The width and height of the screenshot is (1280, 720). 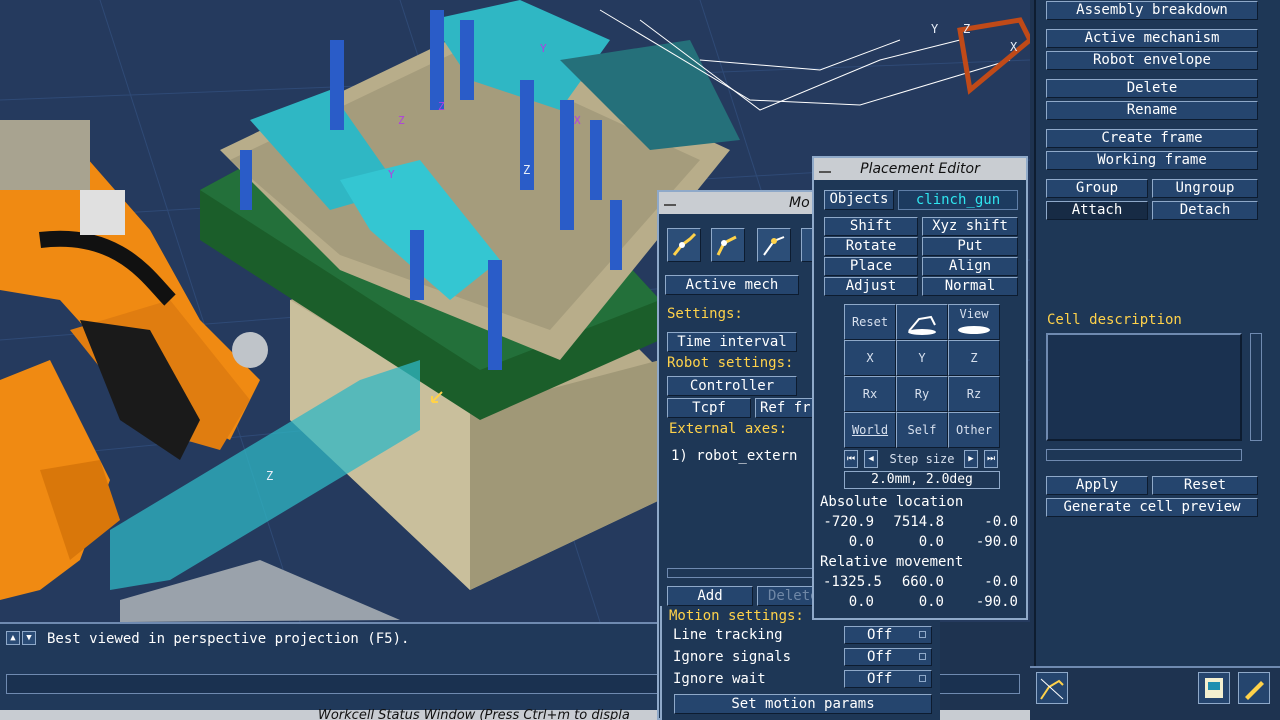 What do you see at coordinates (920, 583) in the screenshot?
I see `relative-movement-row: -1325.5 660.0 -0.0` at bounding box center [920, 583].